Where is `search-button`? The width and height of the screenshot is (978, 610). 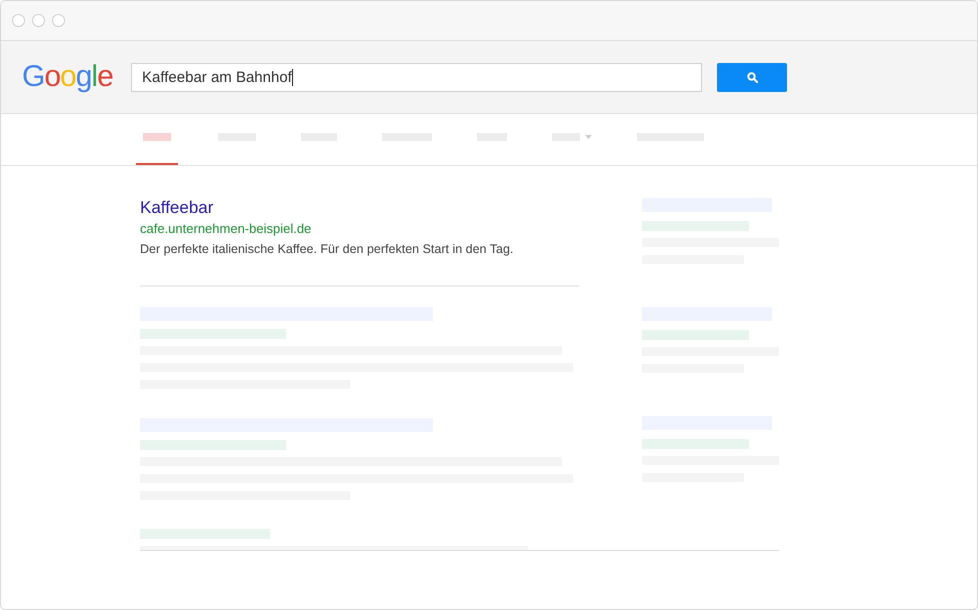
search-button is located at coordinates (752, 77).